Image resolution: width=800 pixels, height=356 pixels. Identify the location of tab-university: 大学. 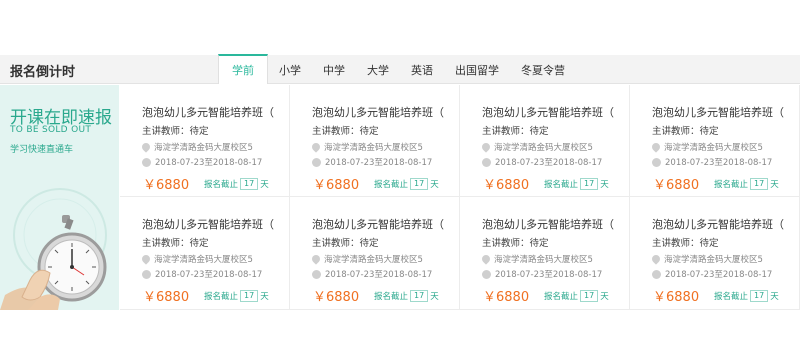
(378, 69).